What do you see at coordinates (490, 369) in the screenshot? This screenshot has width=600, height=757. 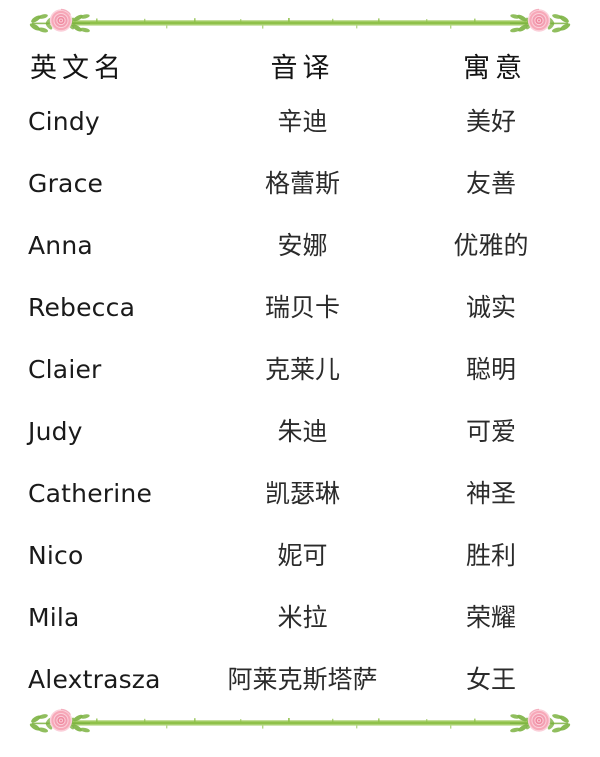 I see `cell-meaning: 聪明` at bounding box center [490, 369].